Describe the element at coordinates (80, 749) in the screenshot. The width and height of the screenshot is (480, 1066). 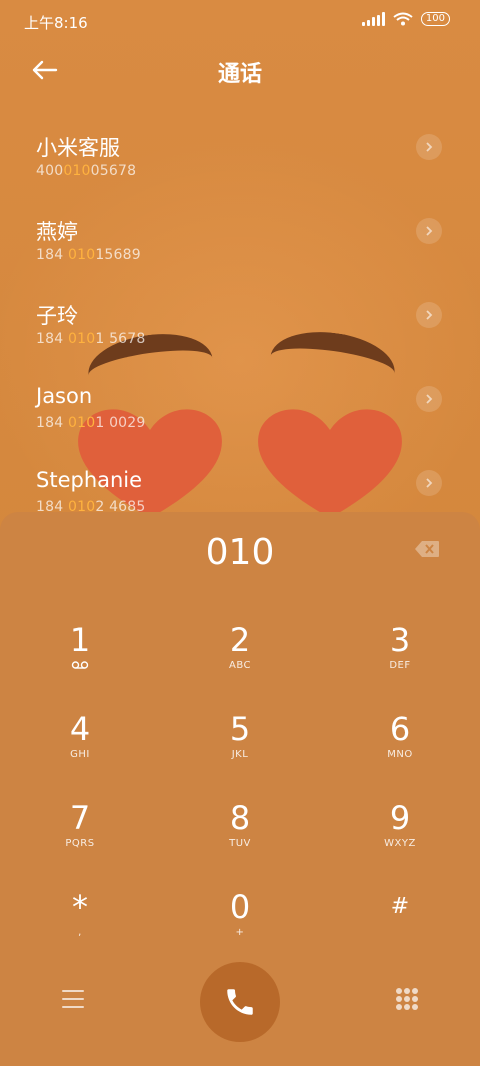
I see `key-4: 4 GHI` at that location.